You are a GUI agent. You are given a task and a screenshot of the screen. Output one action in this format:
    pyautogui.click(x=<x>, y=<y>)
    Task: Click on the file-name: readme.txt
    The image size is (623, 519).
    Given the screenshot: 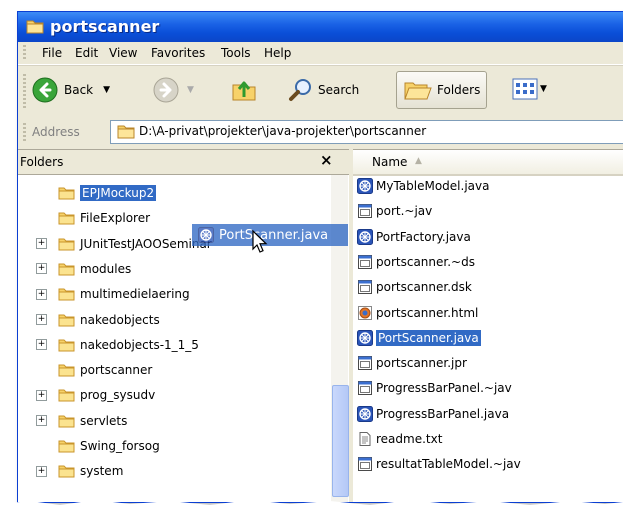 What is the action you would take?
    pyautogui.click(x=409, y=439)
    